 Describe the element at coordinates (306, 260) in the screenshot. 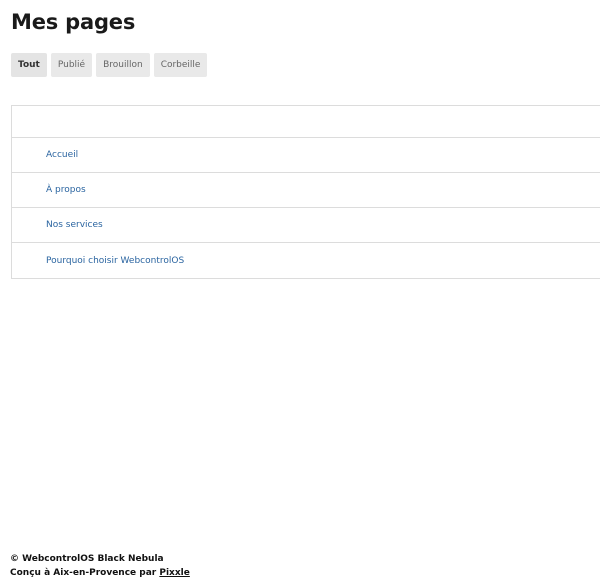

I see `table-row: Pourquoi choisir WebcontrolOS` at that location.